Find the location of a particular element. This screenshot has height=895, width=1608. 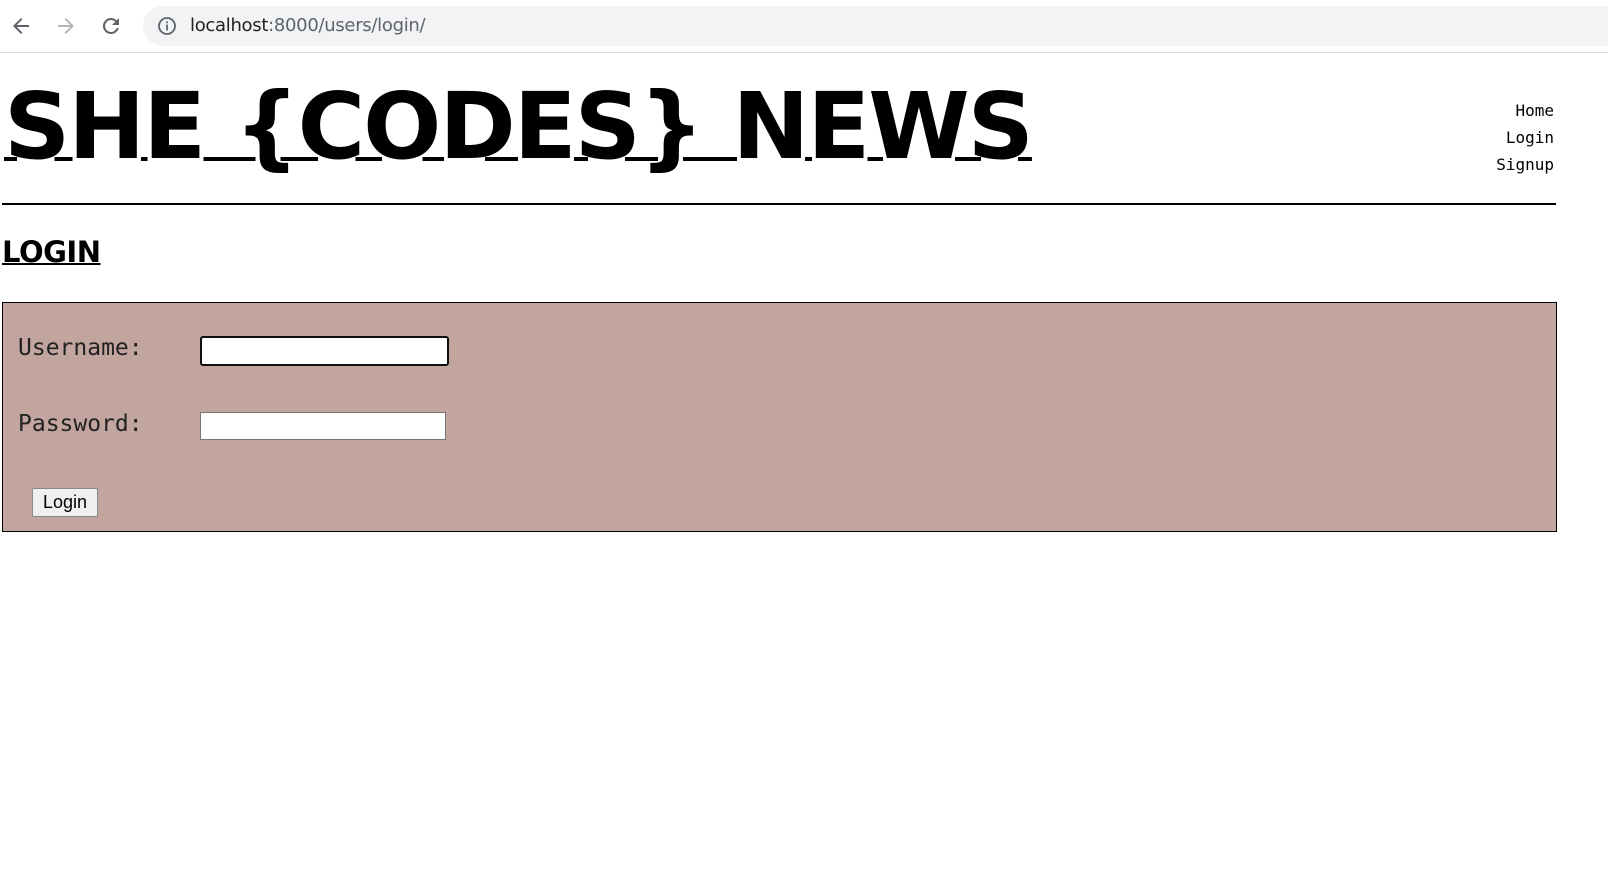

nav-home-link: Home is located at coordinates (1525, 110).